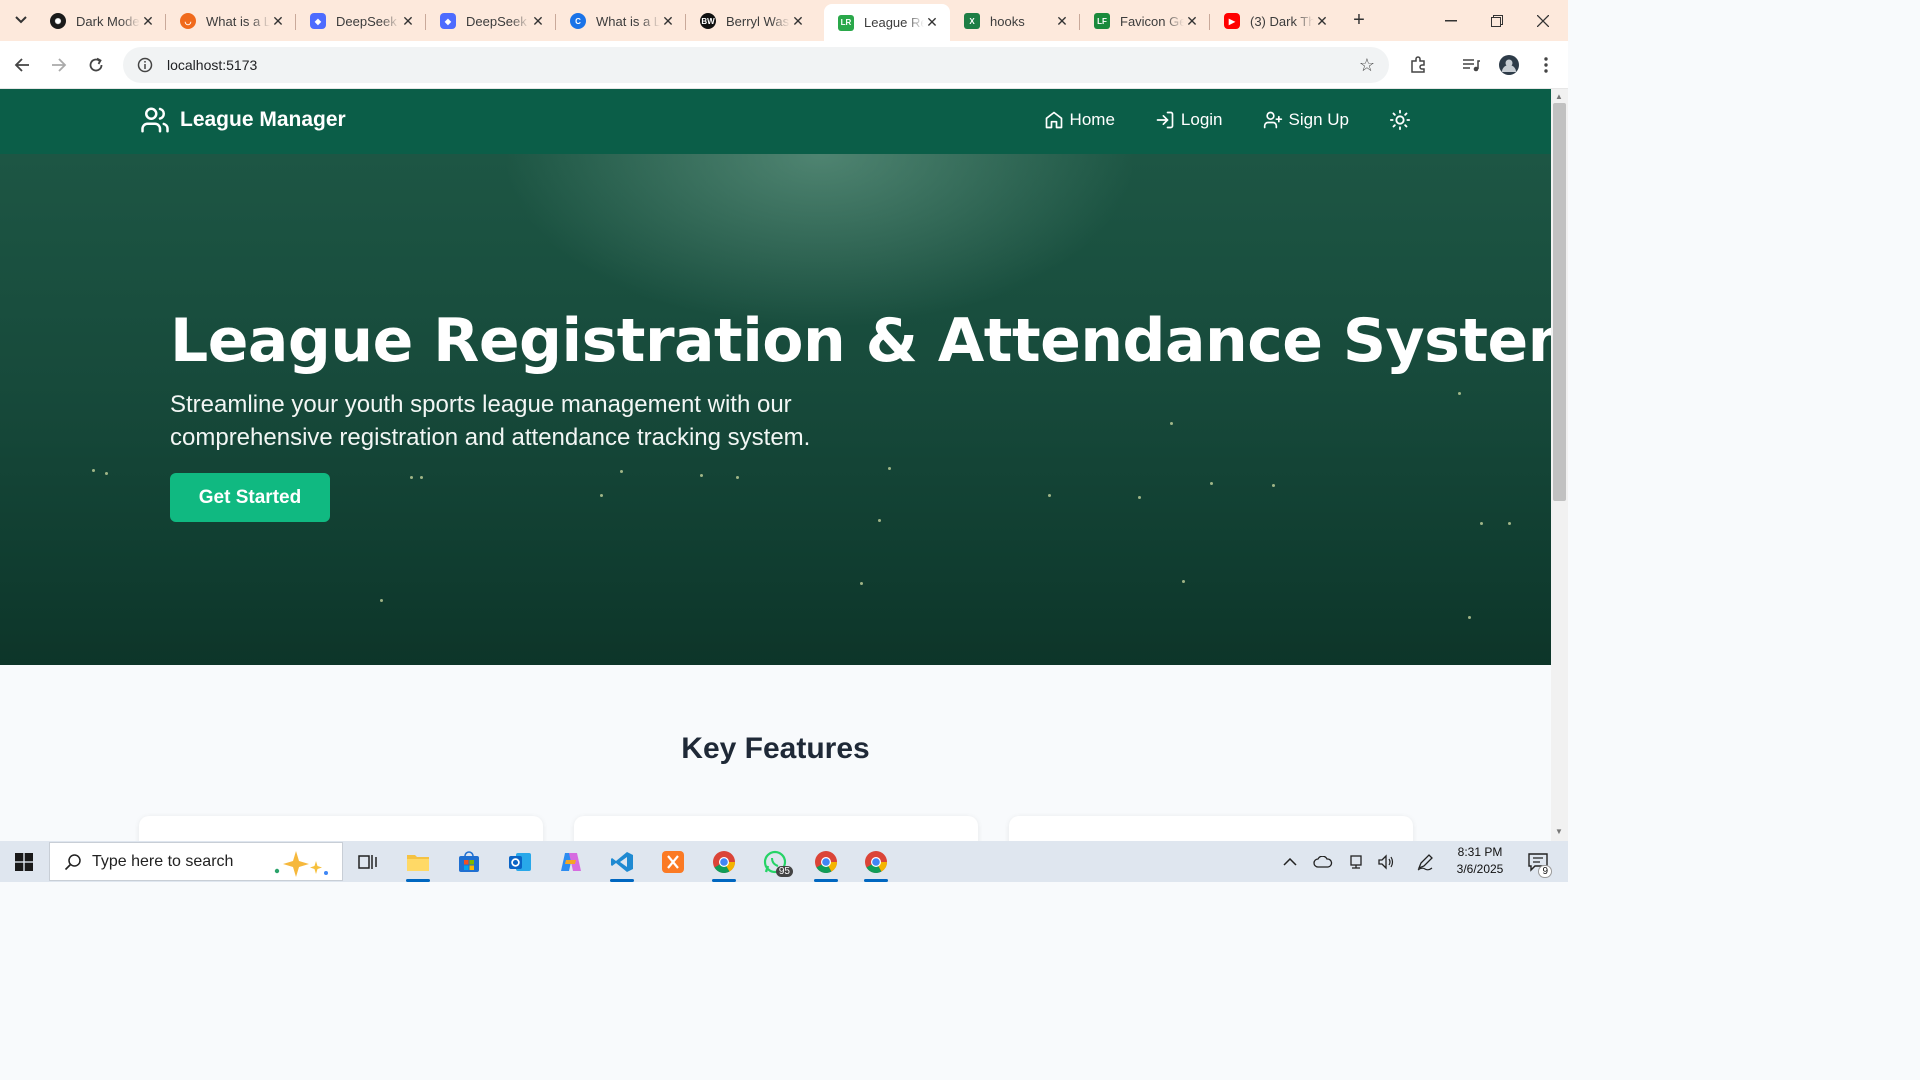 This screenshot has width=1920, height=1080. I want to click on taskbar-outlook, so click(520, 862).